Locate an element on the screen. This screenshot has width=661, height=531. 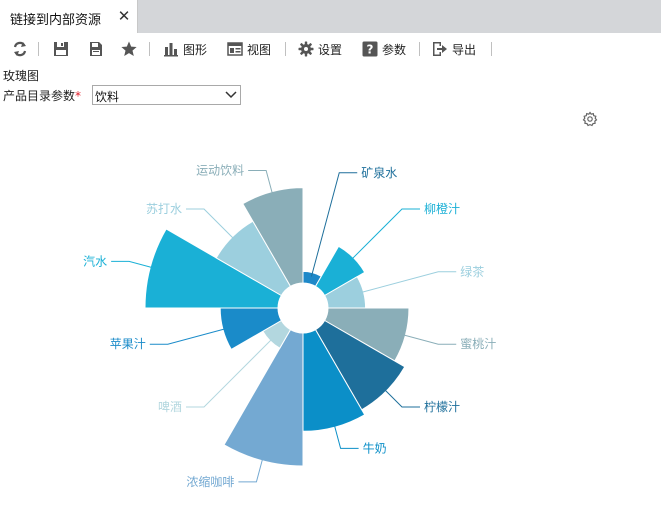
category-label: 矿泉水 is located at coordinates (379, 173).